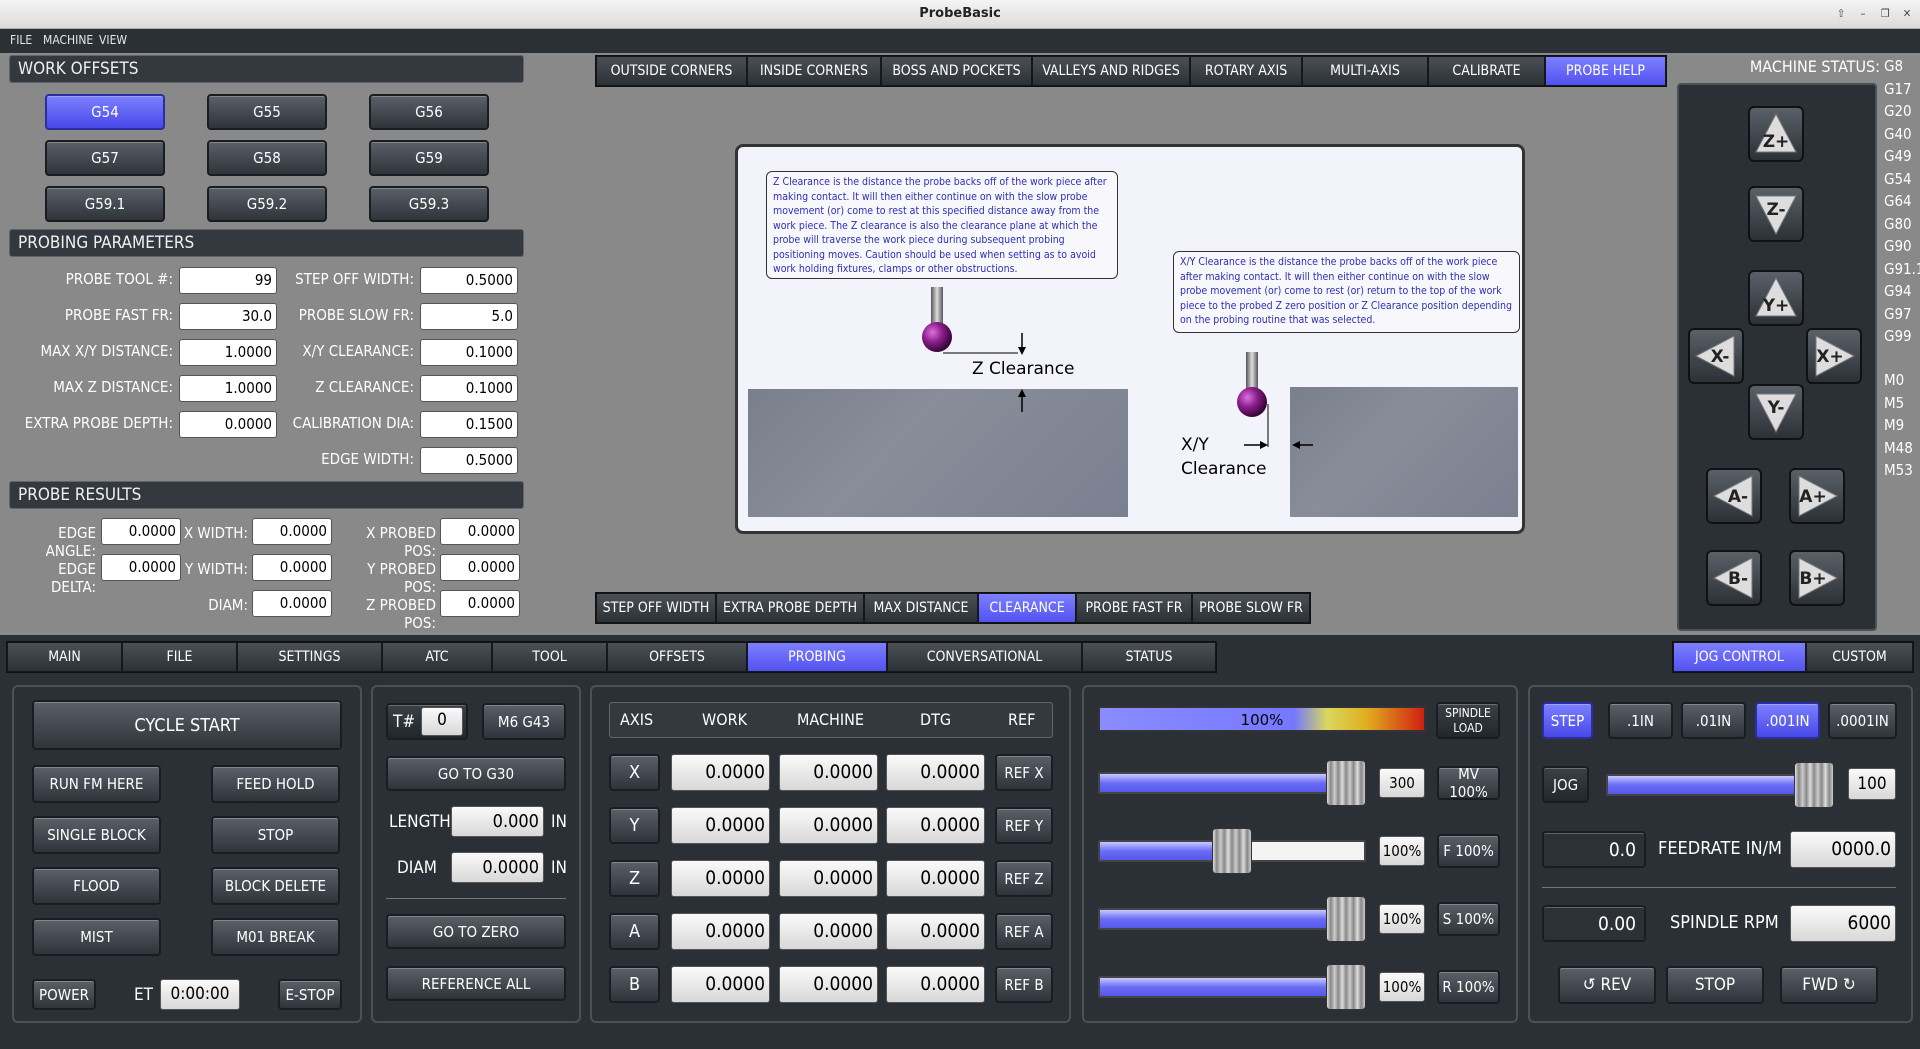  Describe the element at coordinates (720, 825) in the screenshot. I see `dro-work-y: 0.0000` at that location.